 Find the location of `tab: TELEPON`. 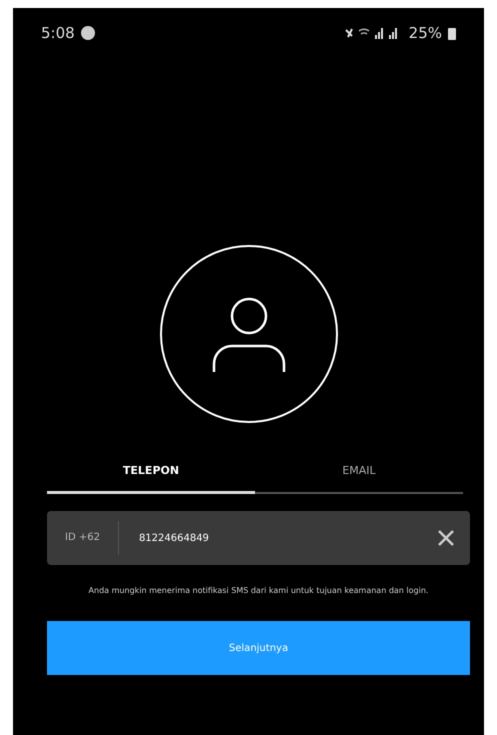

tab: TELEPON is located at coordinates (151, 475).